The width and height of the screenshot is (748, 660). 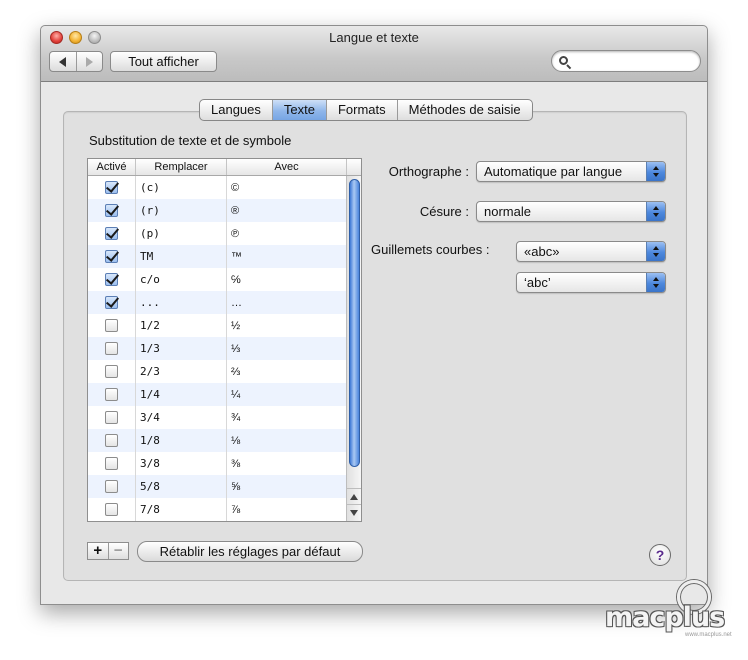 What do you see at coordinates (287, 187) in the screenshot?
I see `with-cell: ©` at bounding box center [287, 187].